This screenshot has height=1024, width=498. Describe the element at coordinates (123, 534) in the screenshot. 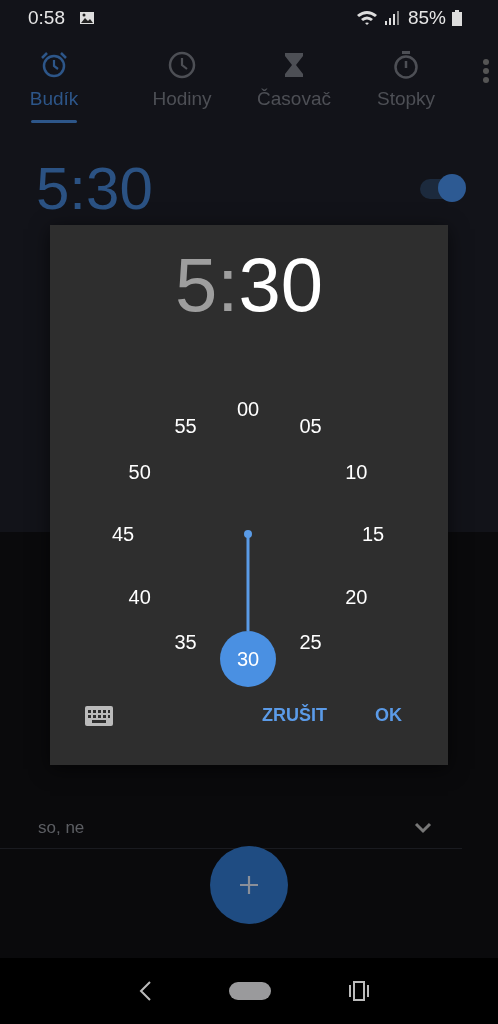

I see `minute-option: 45` at that location.